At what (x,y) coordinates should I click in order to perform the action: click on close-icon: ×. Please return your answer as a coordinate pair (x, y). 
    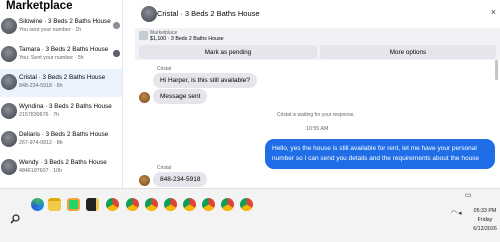
    Looking at the image, I should click on (493, 12).